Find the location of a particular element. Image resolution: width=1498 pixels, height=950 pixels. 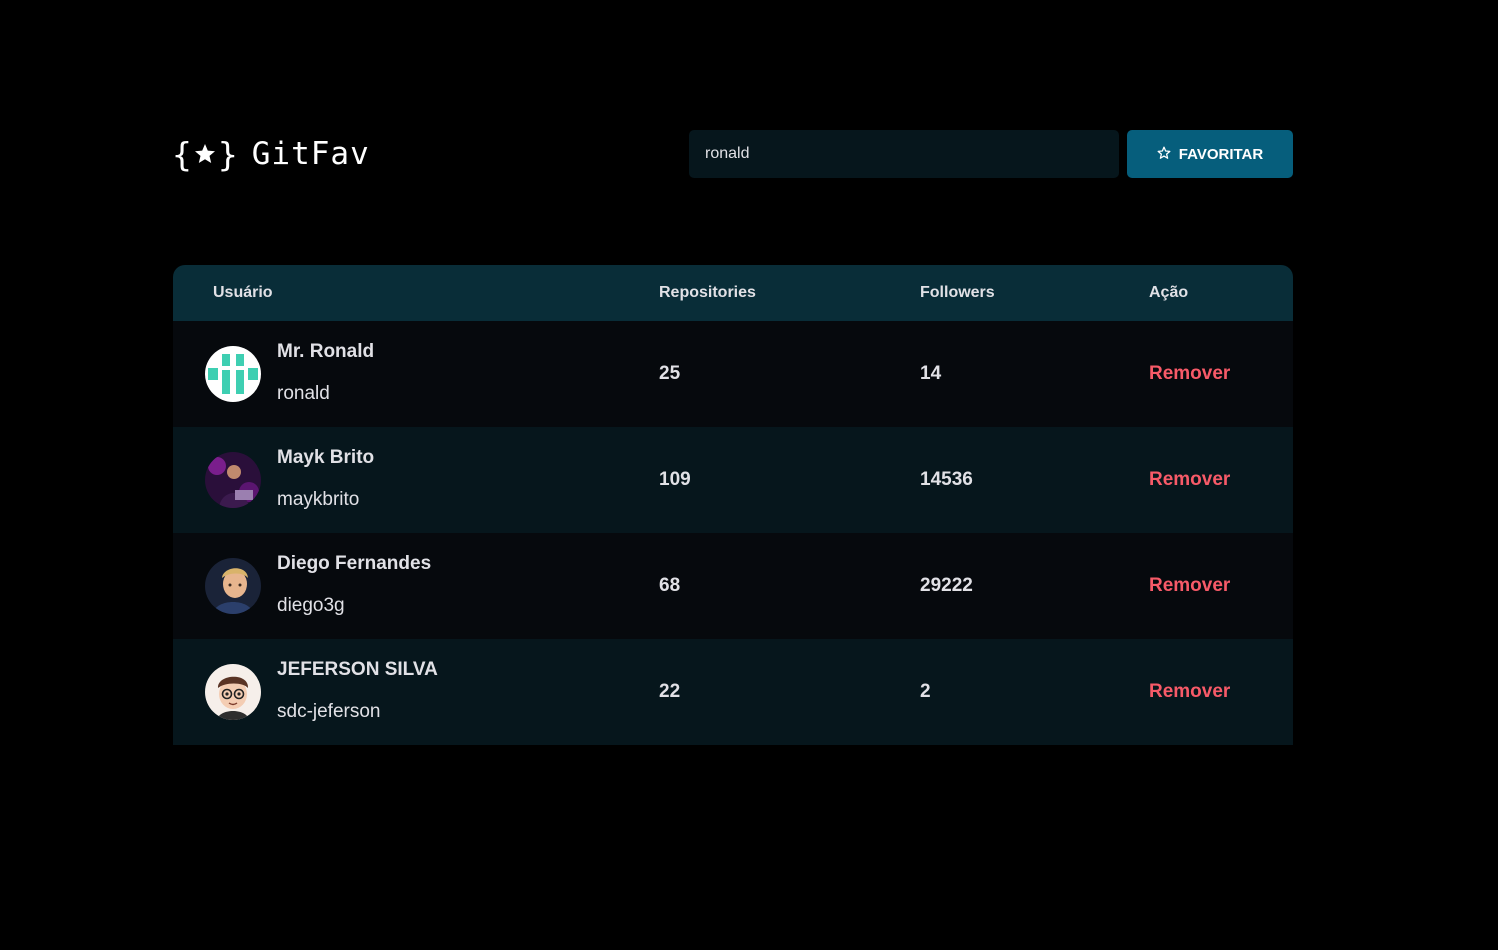

star-outline-icon is located at coordinates (1164, 154).